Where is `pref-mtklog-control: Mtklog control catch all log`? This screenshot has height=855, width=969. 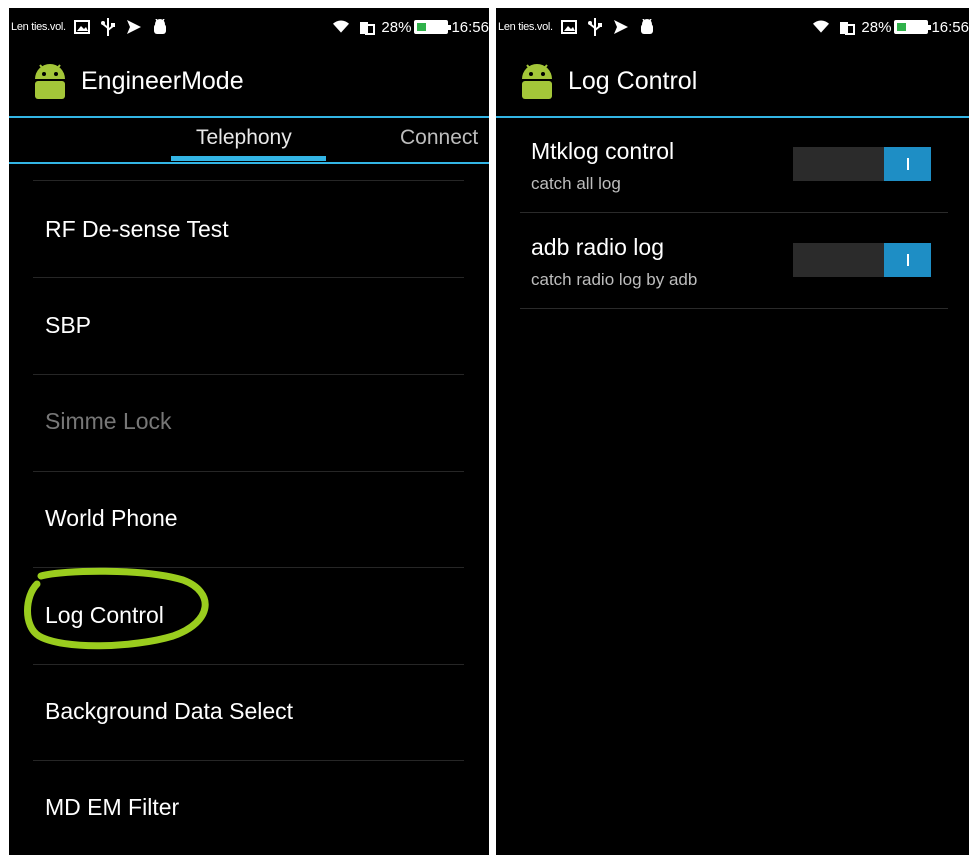
pref-mtklog-control: Mtklog control catch all log is located at coordinates (732, 168).